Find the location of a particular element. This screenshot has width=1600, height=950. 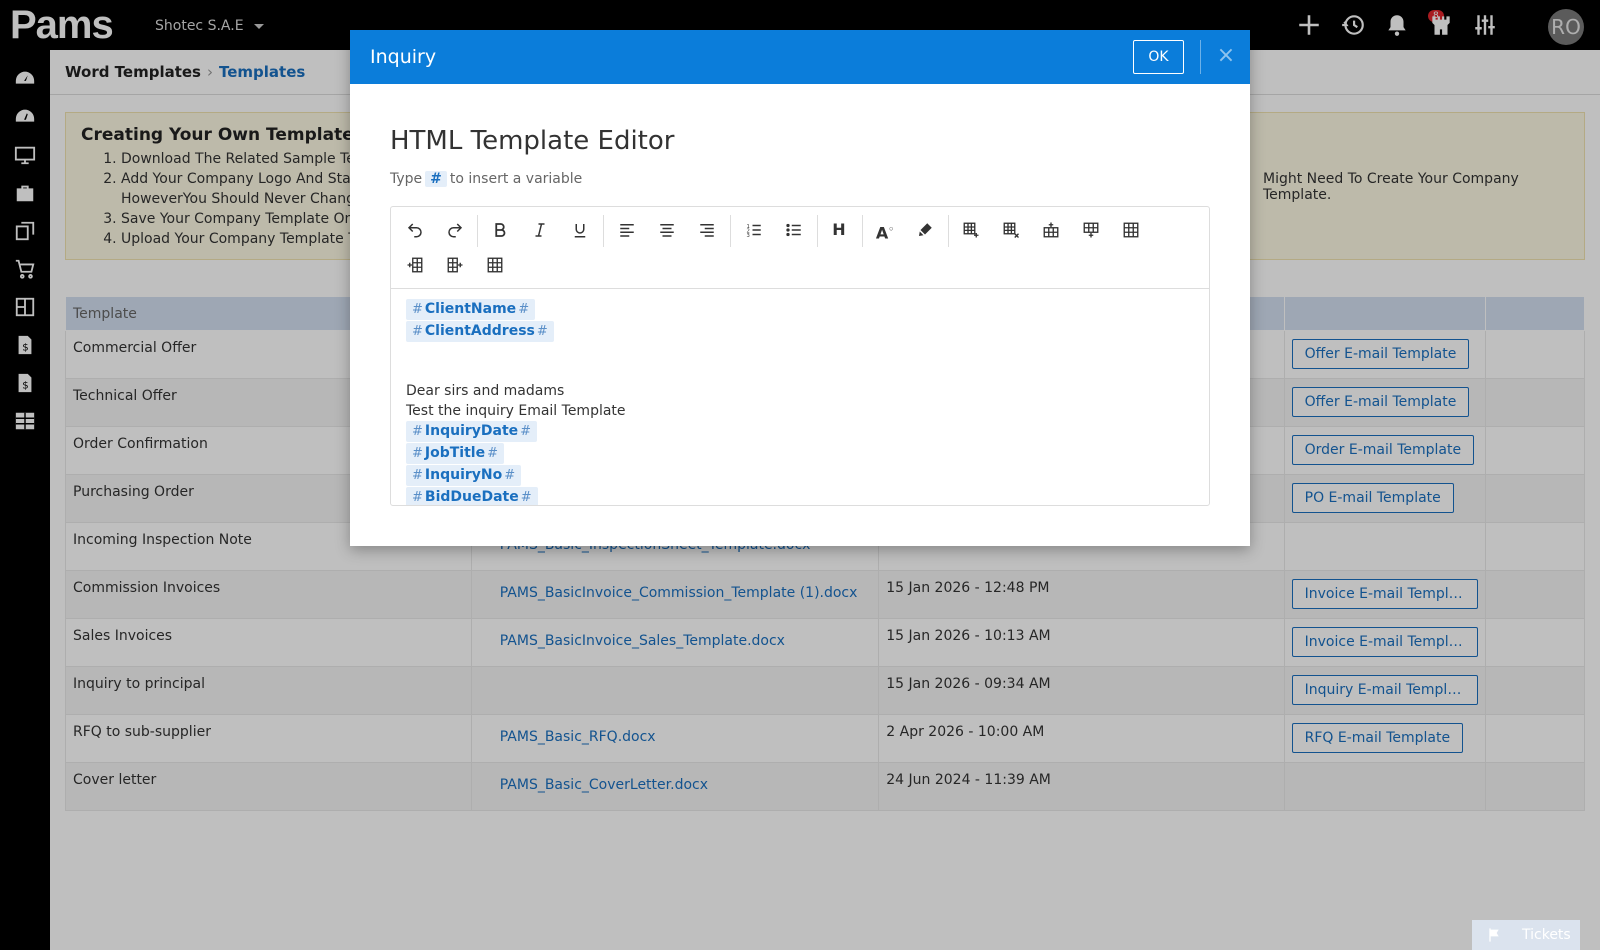

dialog-header: Inquiry OK × is located at coordinates (800, 57).